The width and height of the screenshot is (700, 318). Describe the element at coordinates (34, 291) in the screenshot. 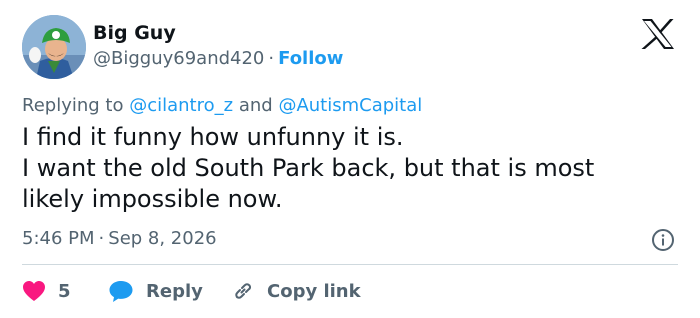

I see `heart-icon` at that location.